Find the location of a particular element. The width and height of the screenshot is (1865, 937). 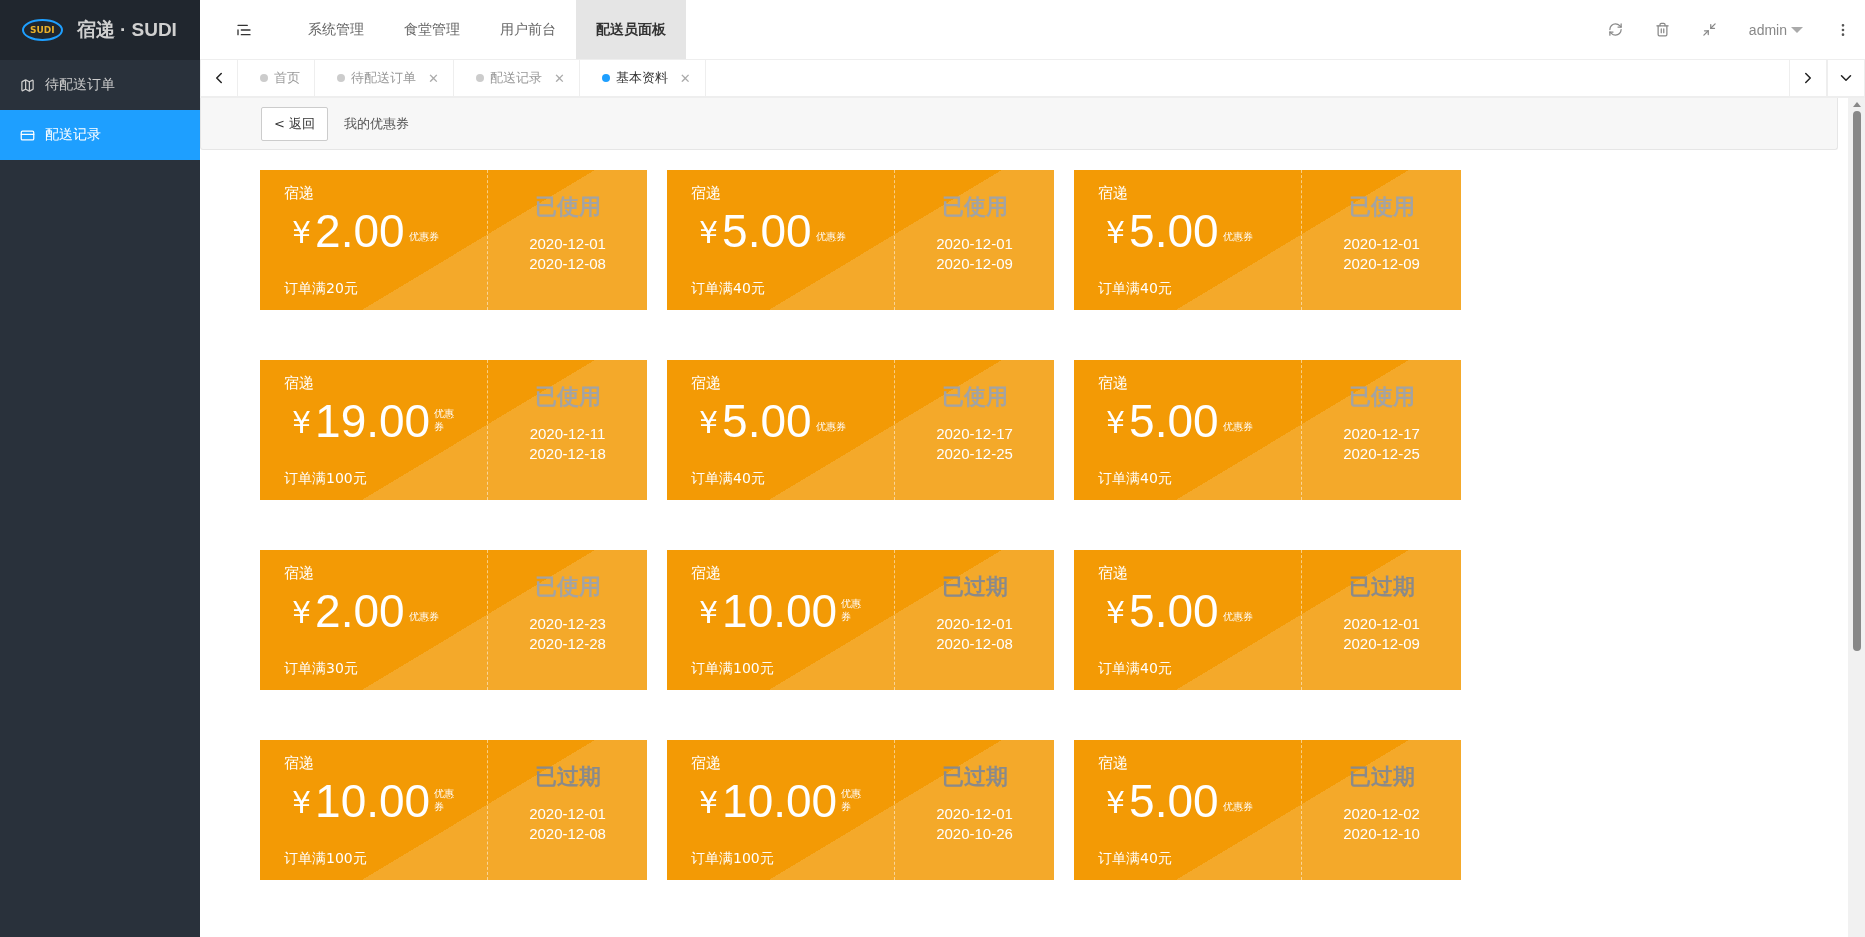

logo: SUDI is located at coordinates (42, 30).